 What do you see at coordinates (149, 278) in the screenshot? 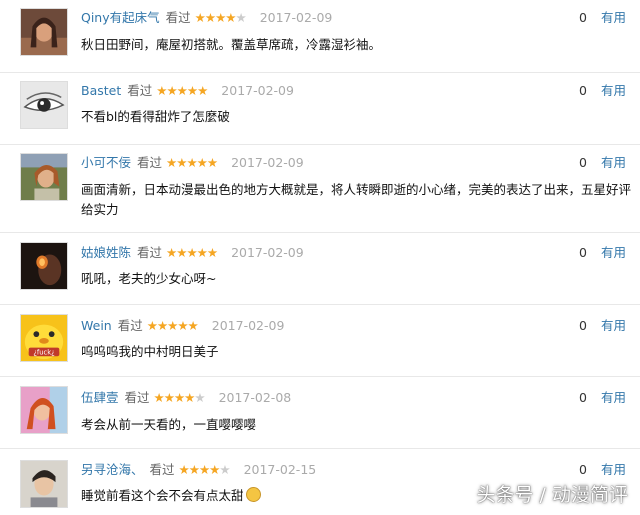
I see `comment-text: 吼吼，老夫的少女心呀~` at bounding box center [149, 278].